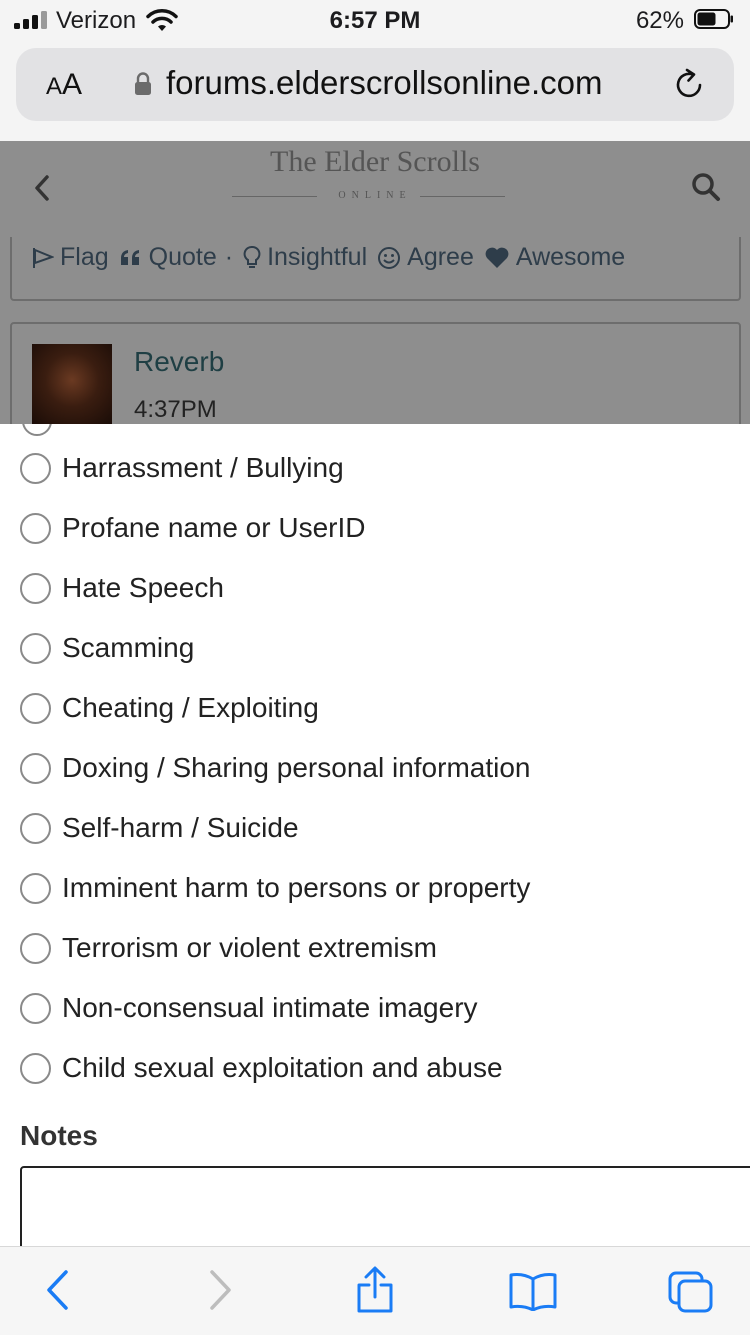 This screenshot has height=1335, width=750. I want to click on quote-action: Quote, so click(168, 257).